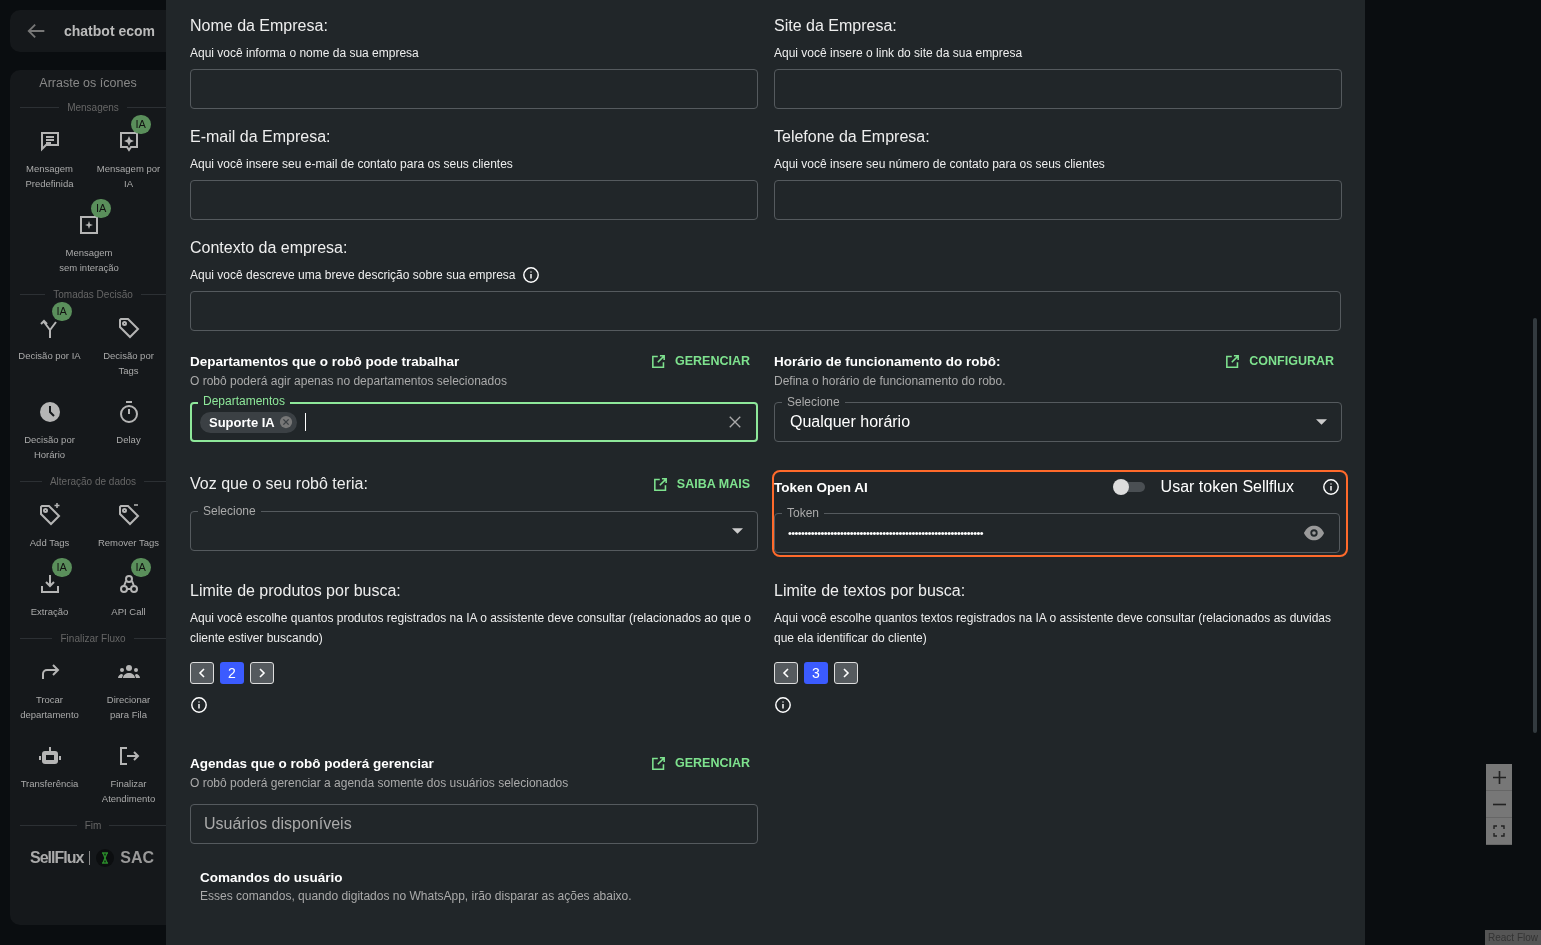 This screenshot has height=945, width=1541. Describe the element at coordinates (93, 638) in the screenshot. I see `section-title: Finalizar Fluxo` at that location.